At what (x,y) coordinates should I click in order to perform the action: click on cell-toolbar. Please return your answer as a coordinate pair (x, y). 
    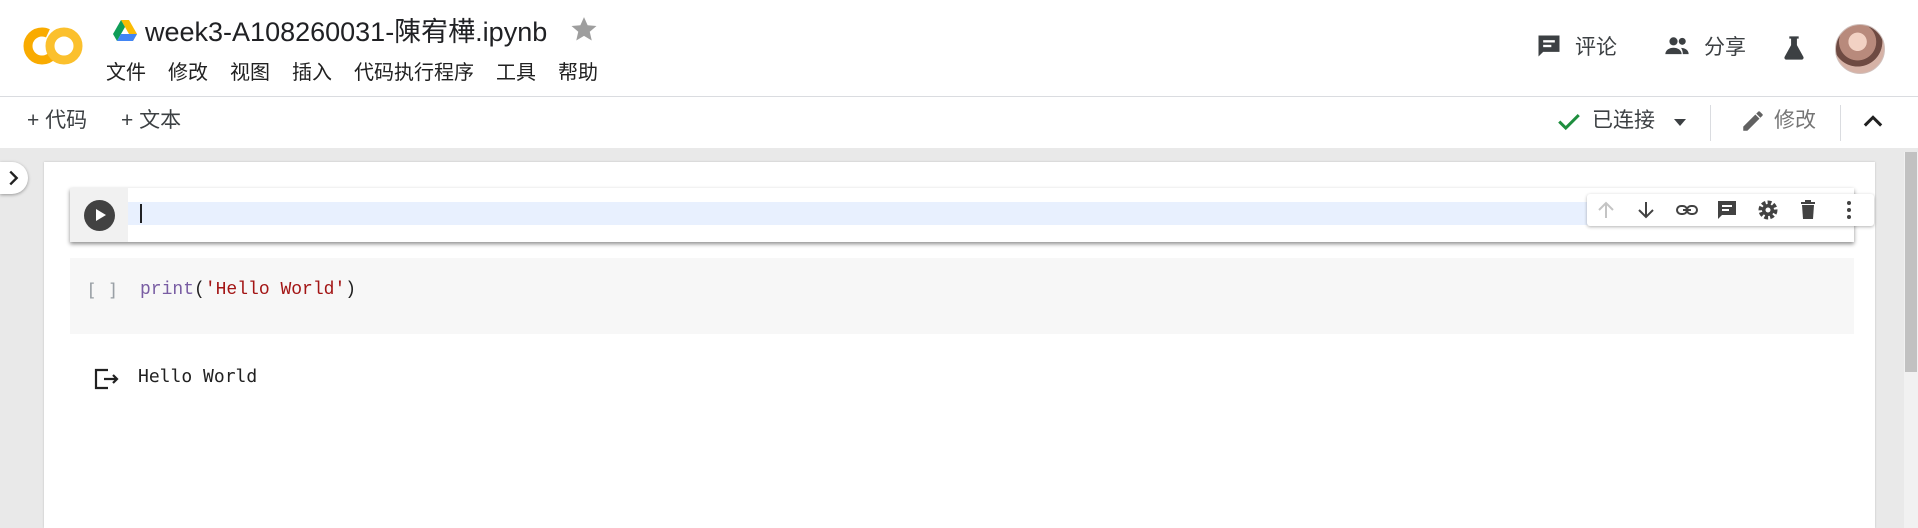
    Looking at the image, I should click on (1730, 210).